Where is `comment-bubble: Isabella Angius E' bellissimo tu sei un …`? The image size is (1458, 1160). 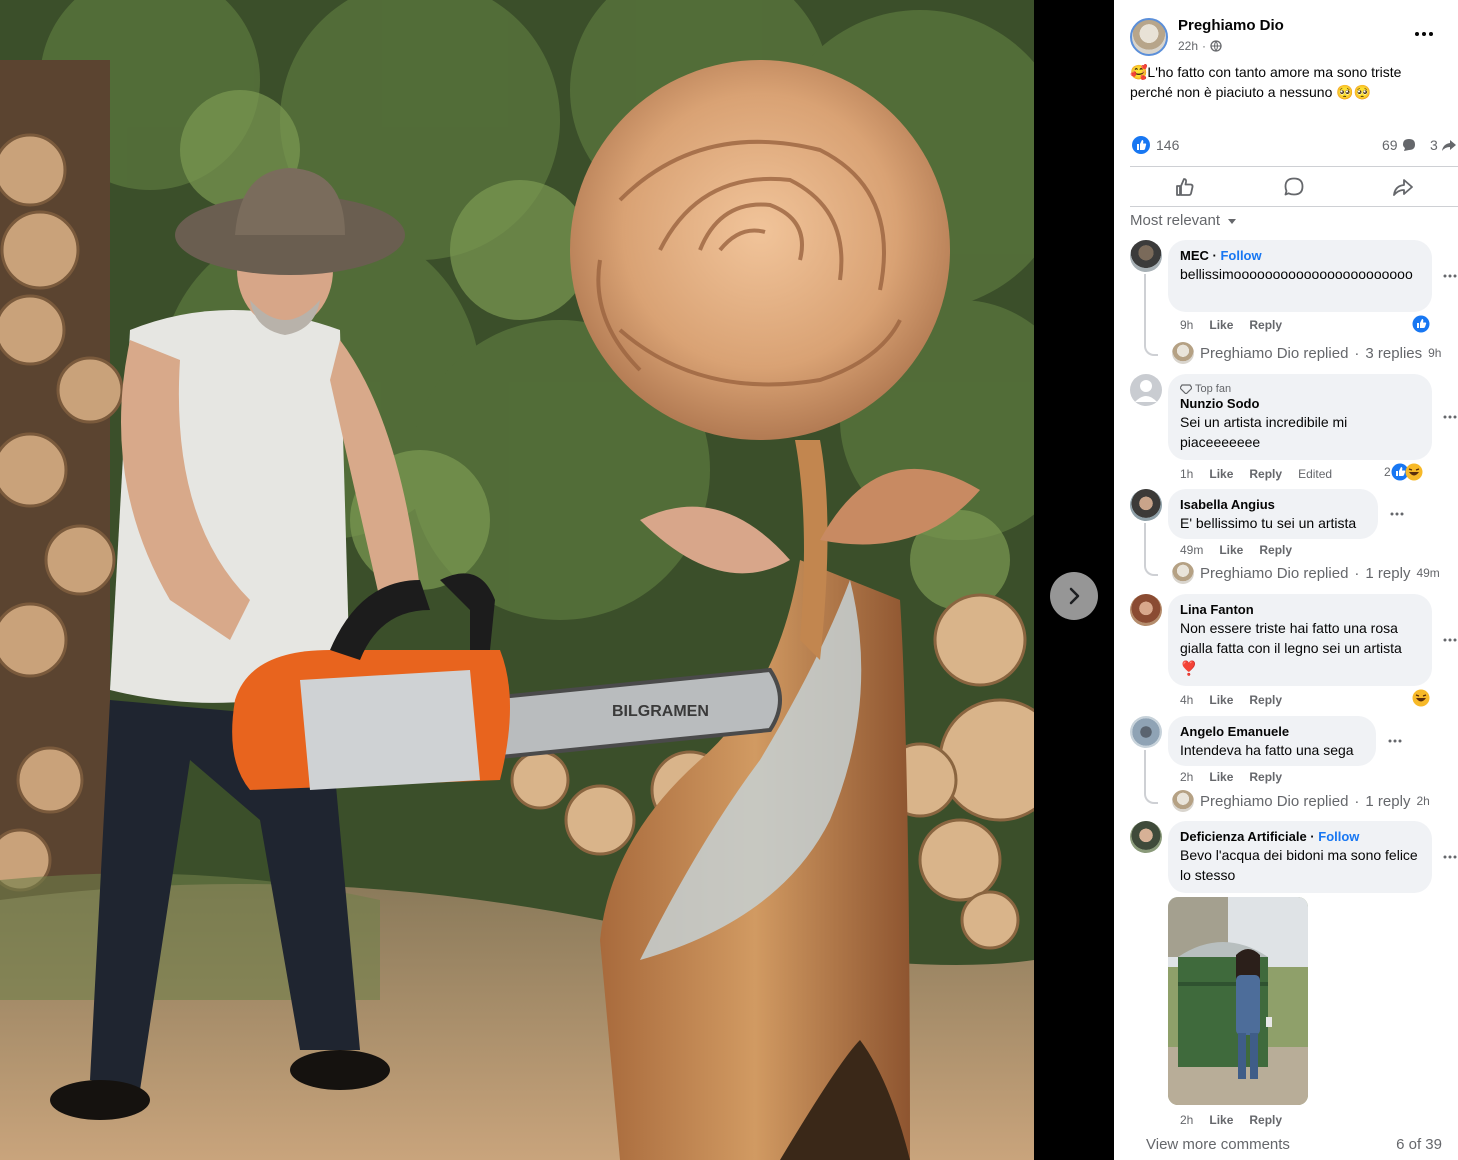 comment-bubble: Isabella Angius E' bellissimo tu sei un … is located at coordinates (1273, 514).